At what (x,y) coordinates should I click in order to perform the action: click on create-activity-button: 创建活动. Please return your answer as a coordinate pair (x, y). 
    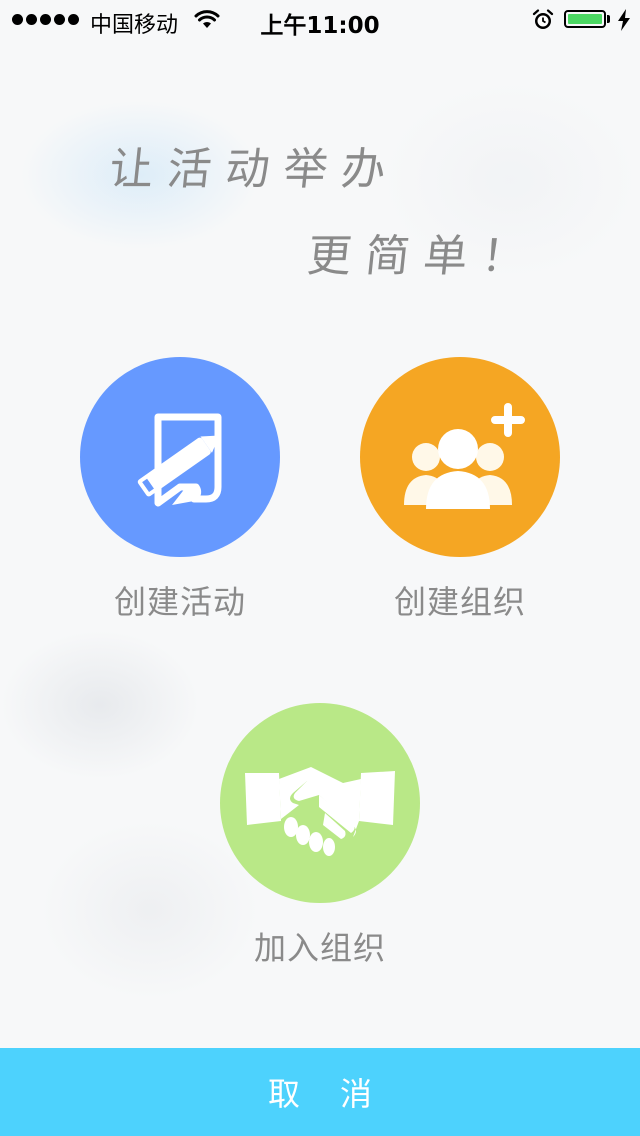
    Looking at the image, I should click on (180, 490).